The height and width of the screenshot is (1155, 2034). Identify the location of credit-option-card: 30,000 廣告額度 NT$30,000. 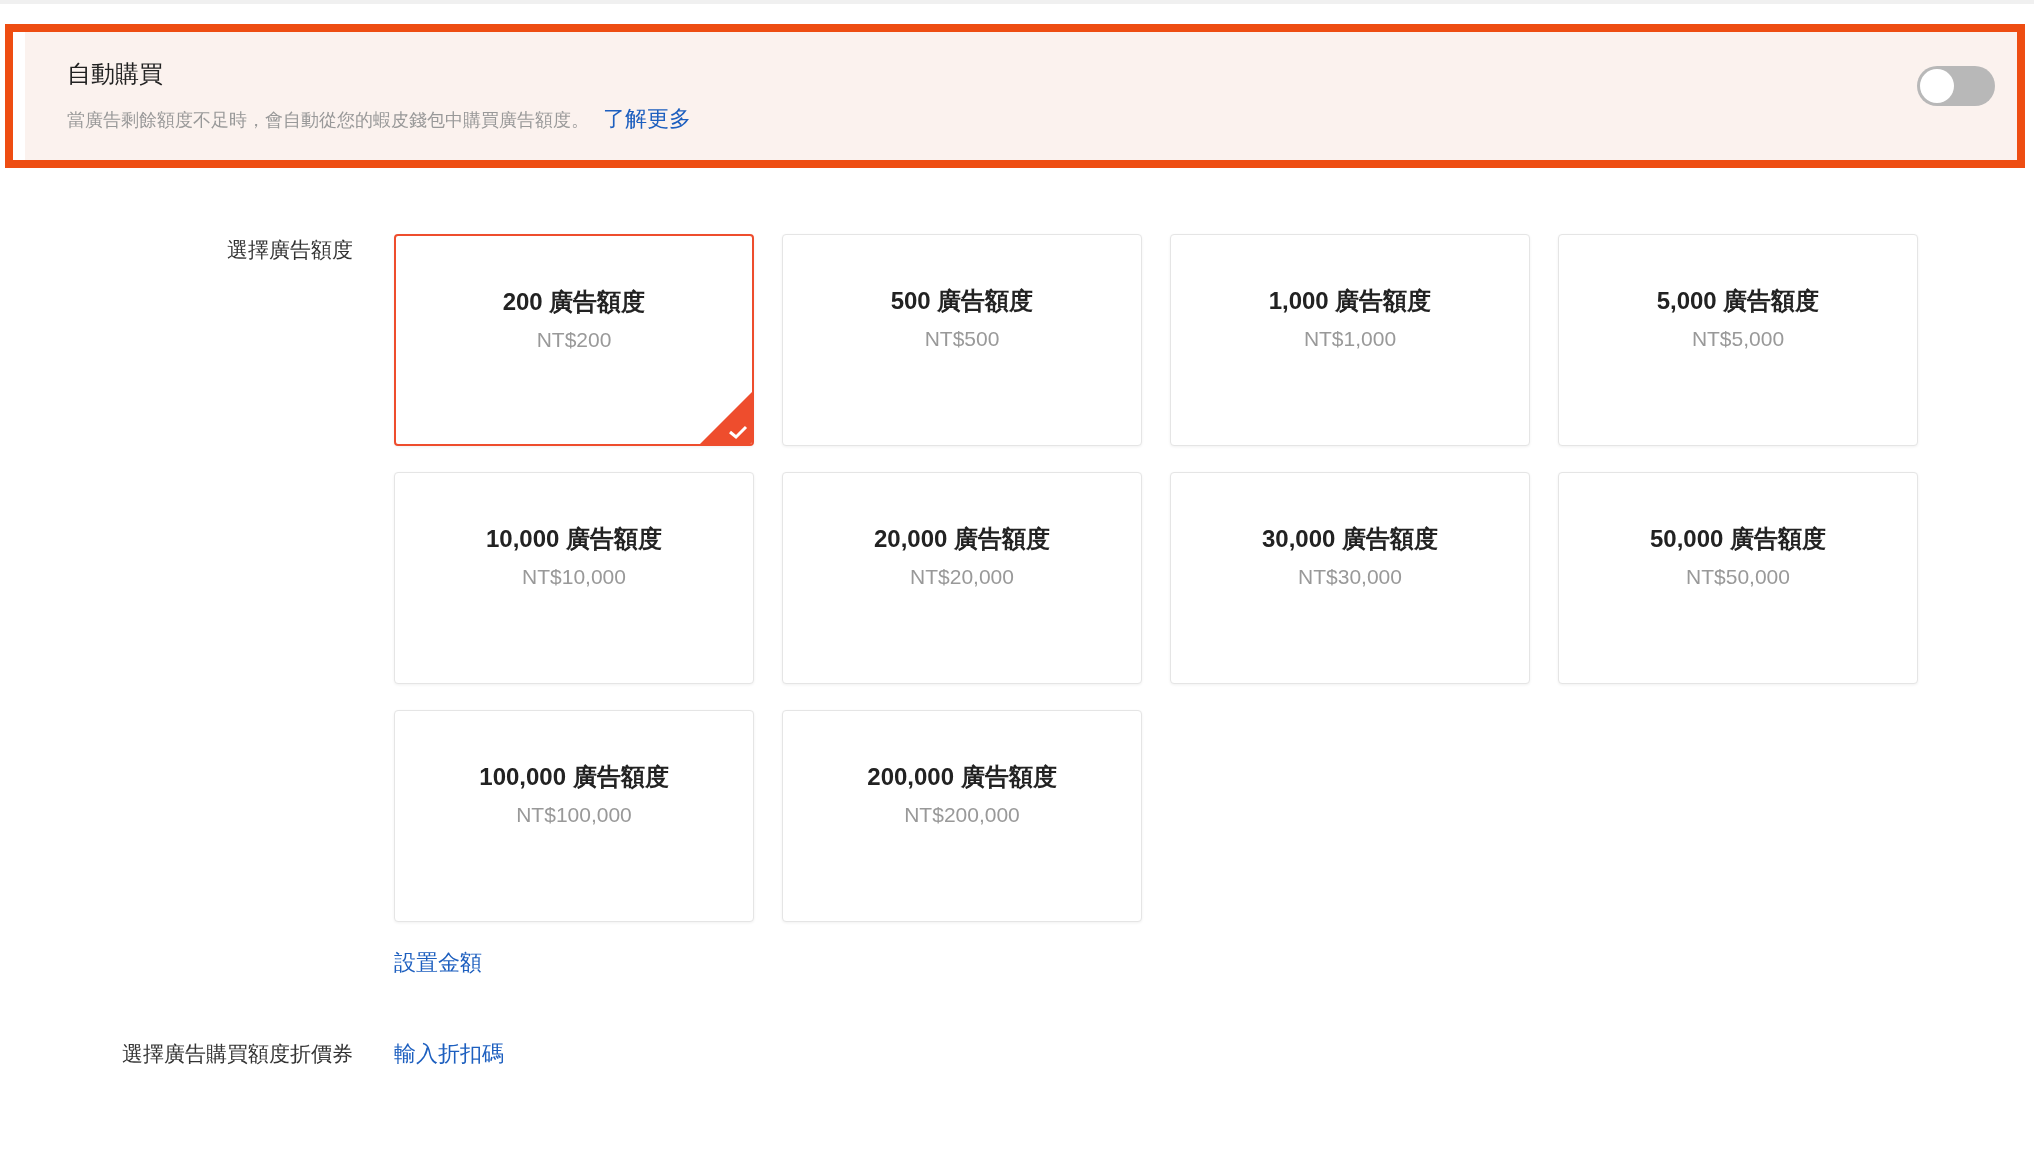
(1350, 578).